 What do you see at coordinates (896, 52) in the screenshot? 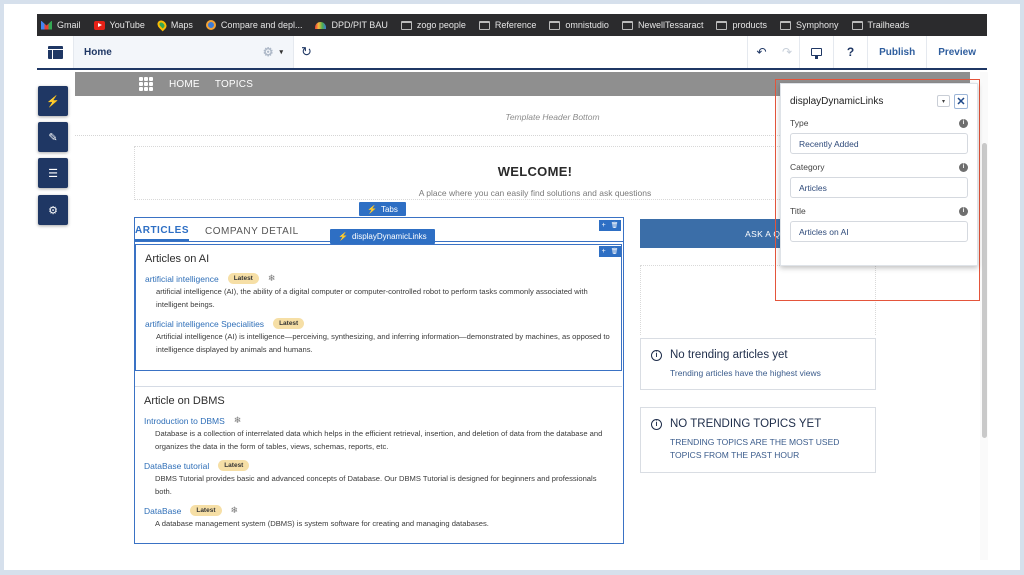
I see `publish-button: Publish` at bounding box center [896, 52].